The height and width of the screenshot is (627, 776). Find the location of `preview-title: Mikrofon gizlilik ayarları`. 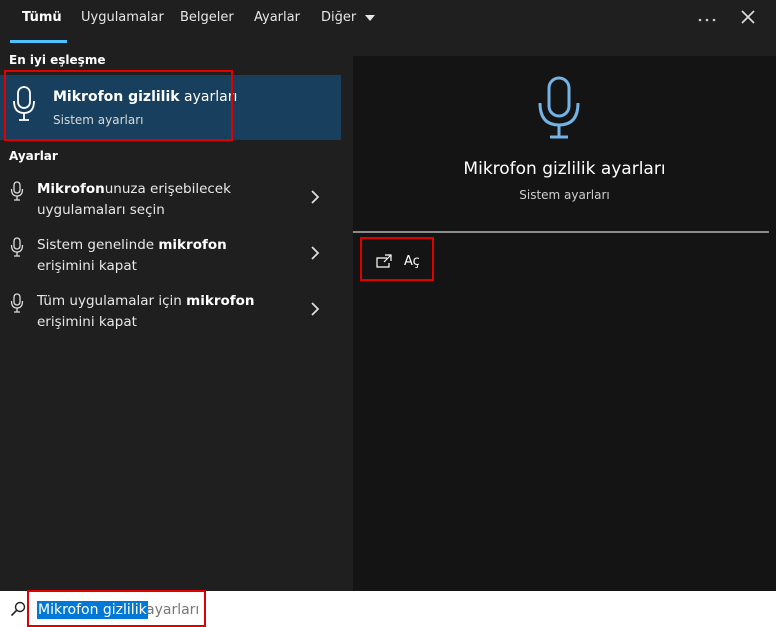

preview-title: Mikrofon gizlilik ayarları is located at coordinates (564, 169).